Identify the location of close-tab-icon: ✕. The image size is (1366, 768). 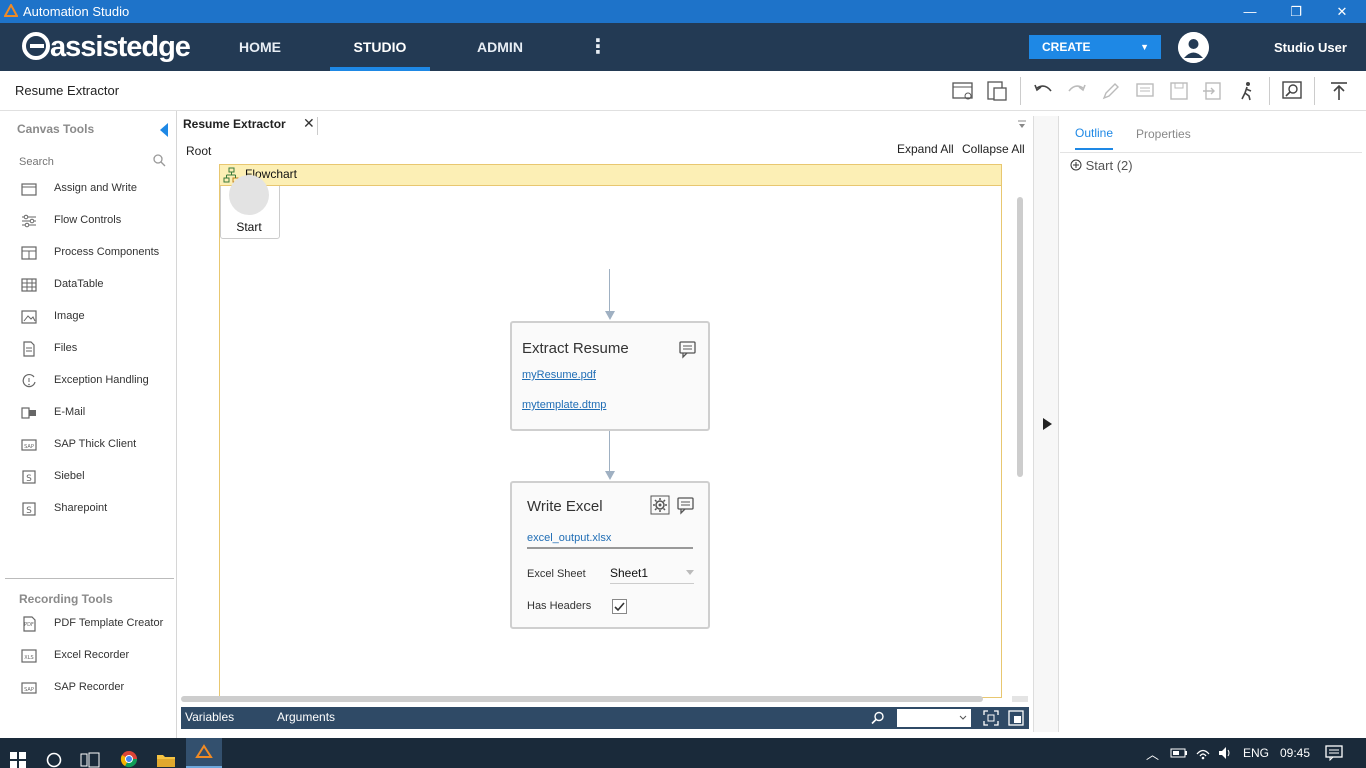
(309, 123).